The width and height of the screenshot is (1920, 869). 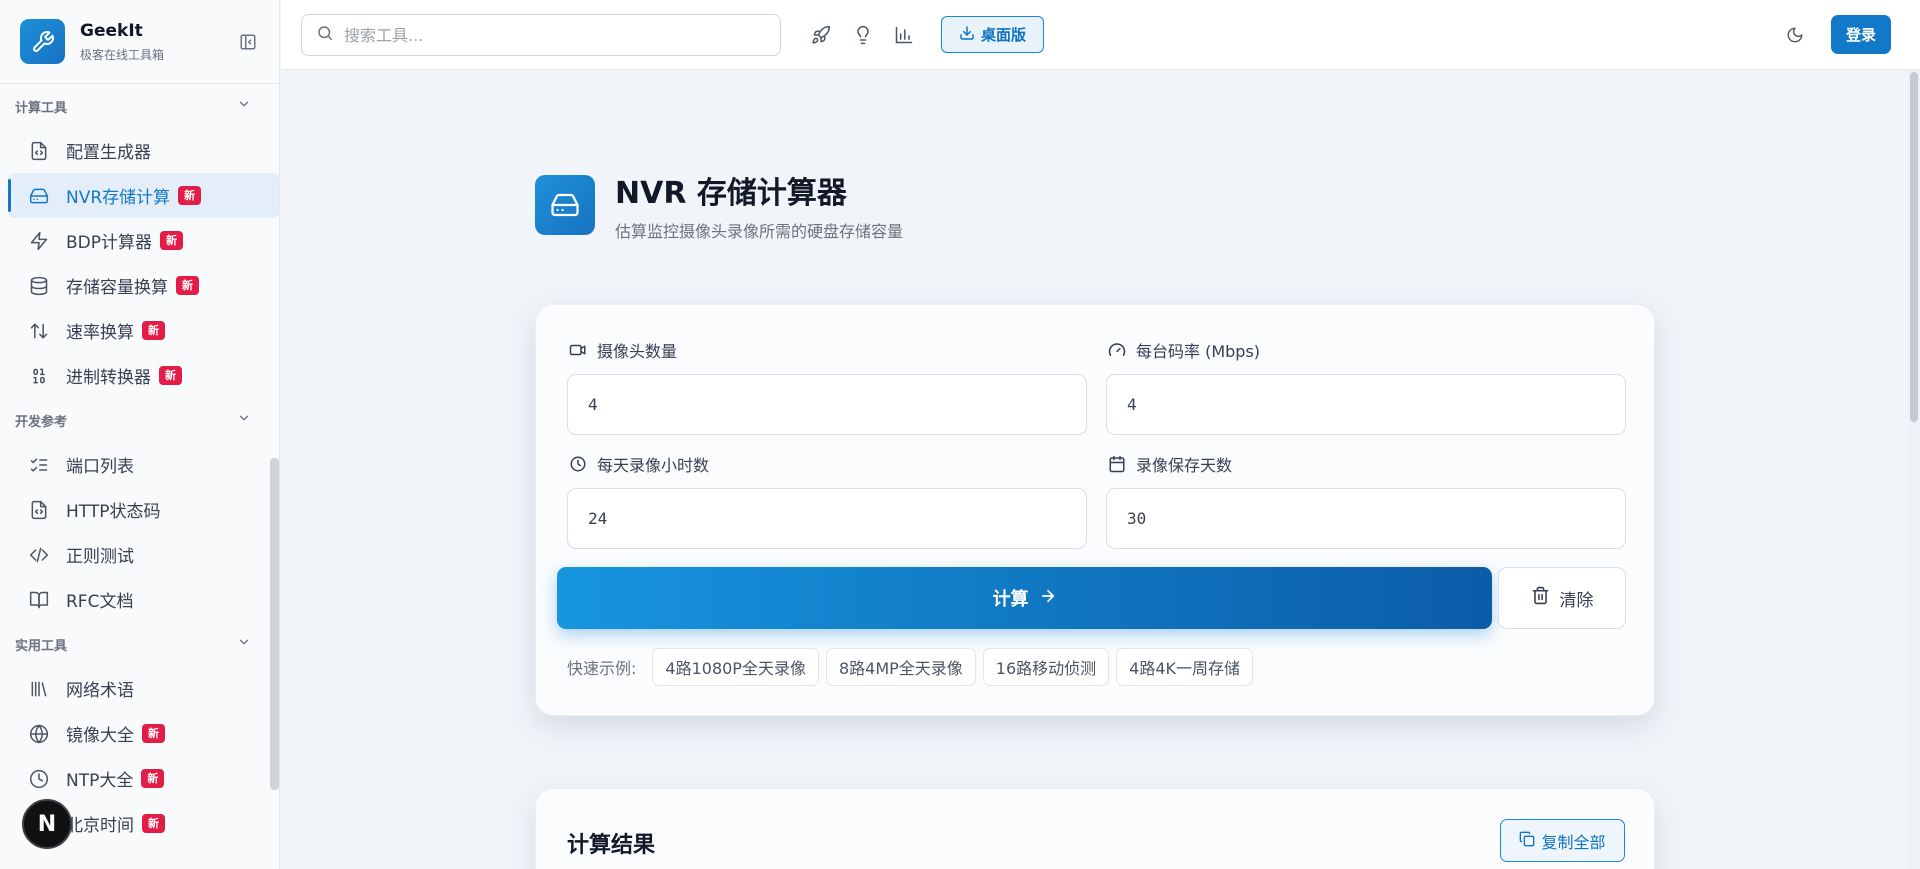 I want to click on clear-label: 清除, so click(x=1576, y=600).